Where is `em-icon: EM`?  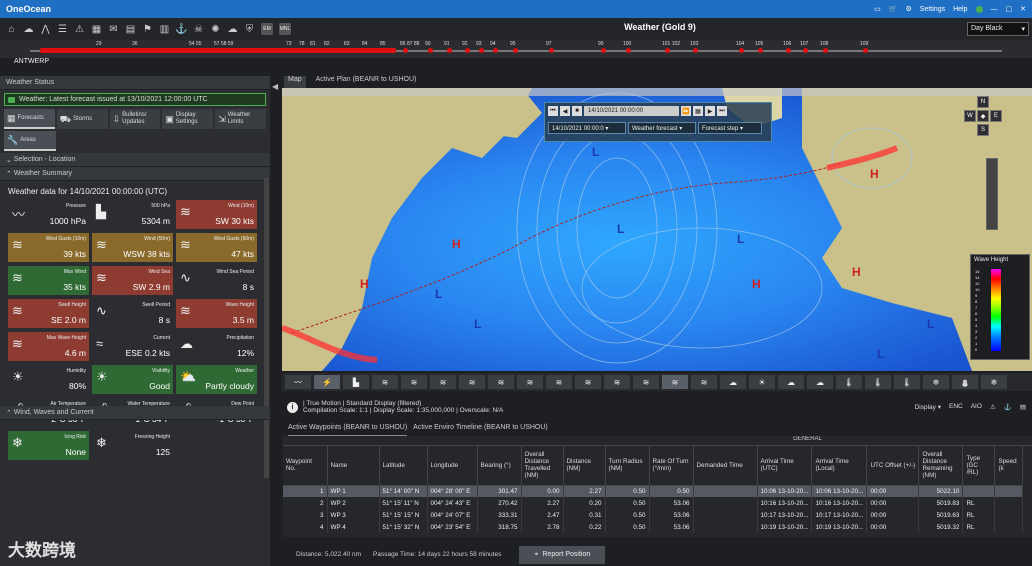 em-icon: EM is located at coordinates (267, 29).